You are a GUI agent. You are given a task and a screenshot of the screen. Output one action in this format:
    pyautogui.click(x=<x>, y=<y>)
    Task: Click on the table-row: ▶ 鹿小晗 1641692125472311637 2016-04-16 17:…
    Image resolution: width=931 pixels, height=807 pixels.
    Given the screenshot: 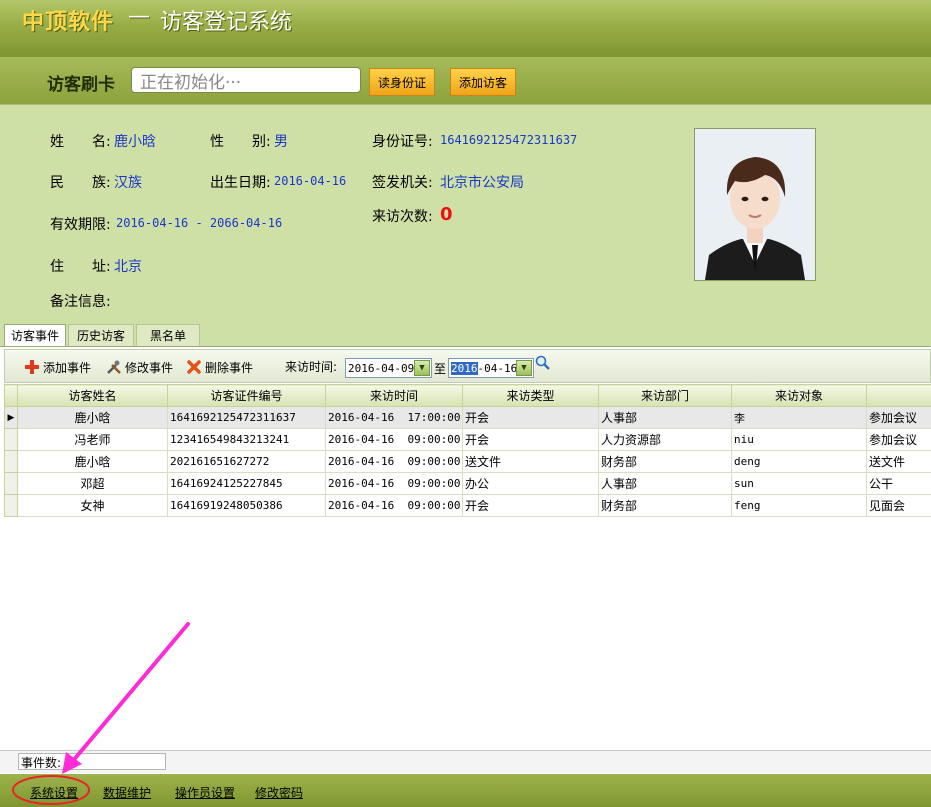 What is the action you would take?
    pyautogui.click(x=467, y=417)
    